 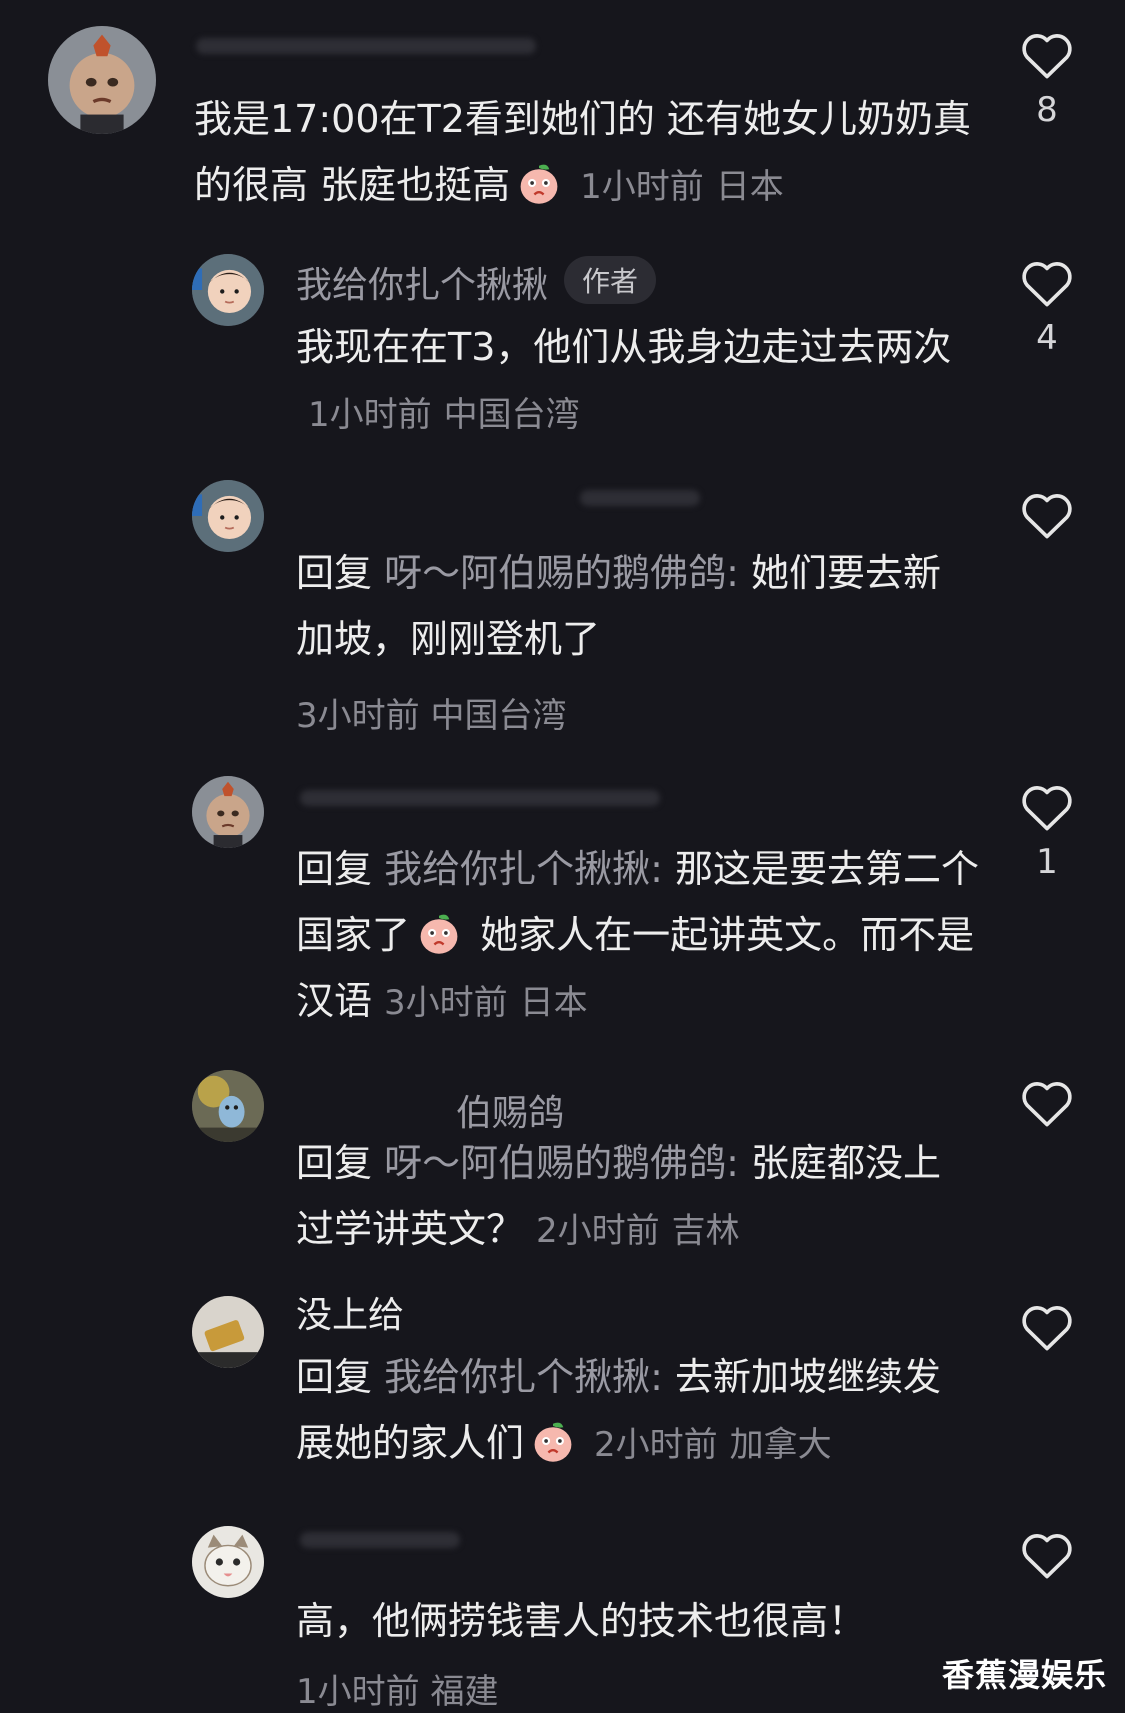 I want to click on avatar-toy-icon, so click(x=228, y=1106).